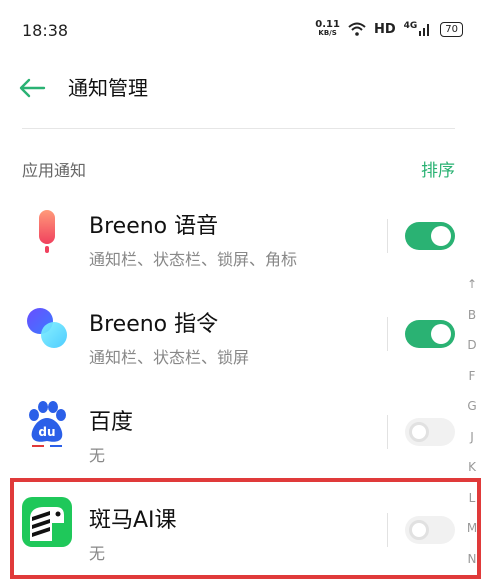 The image size is (491, 583). What do you see at coordinates (438, 168) in the screenshot?
I see `sort-button: 排序` at bounding box center [438, 168].